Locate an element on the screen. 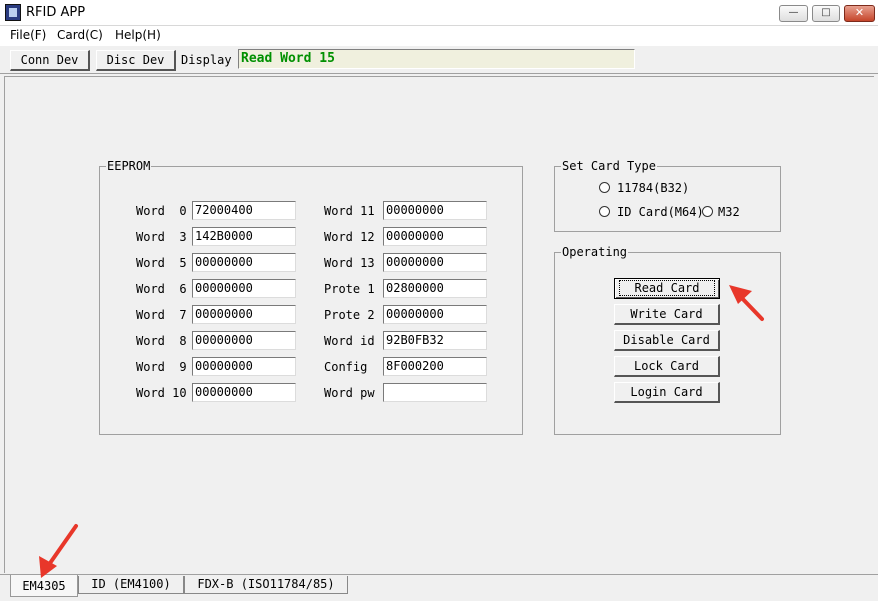 Image resolution: width=878 pixels, height=601 pixels. eeprom-right-field-3: 02800000 is located at coordinates (435, 288).